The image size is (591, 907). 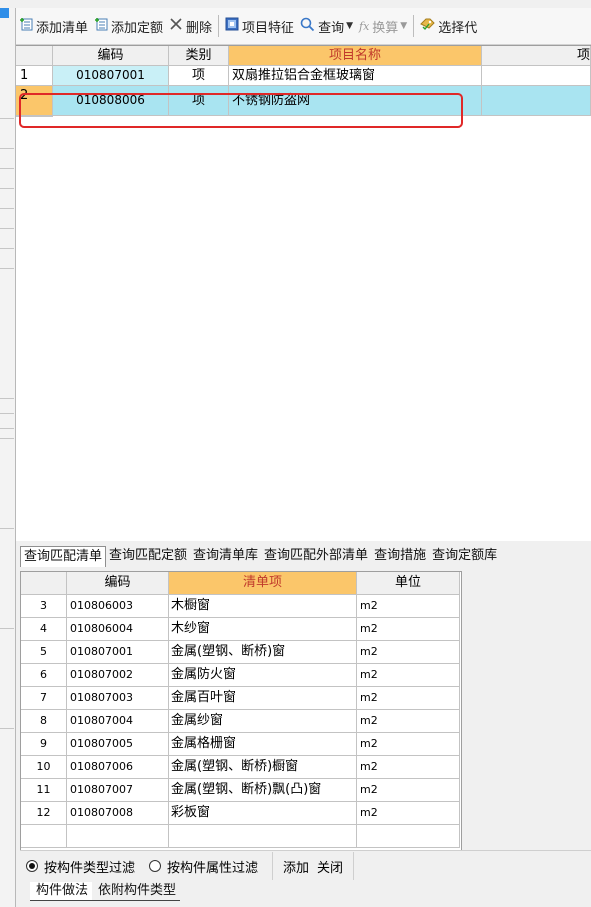 I want to click on tab-query-measures: 查询措施, so click(x=400, y=556).